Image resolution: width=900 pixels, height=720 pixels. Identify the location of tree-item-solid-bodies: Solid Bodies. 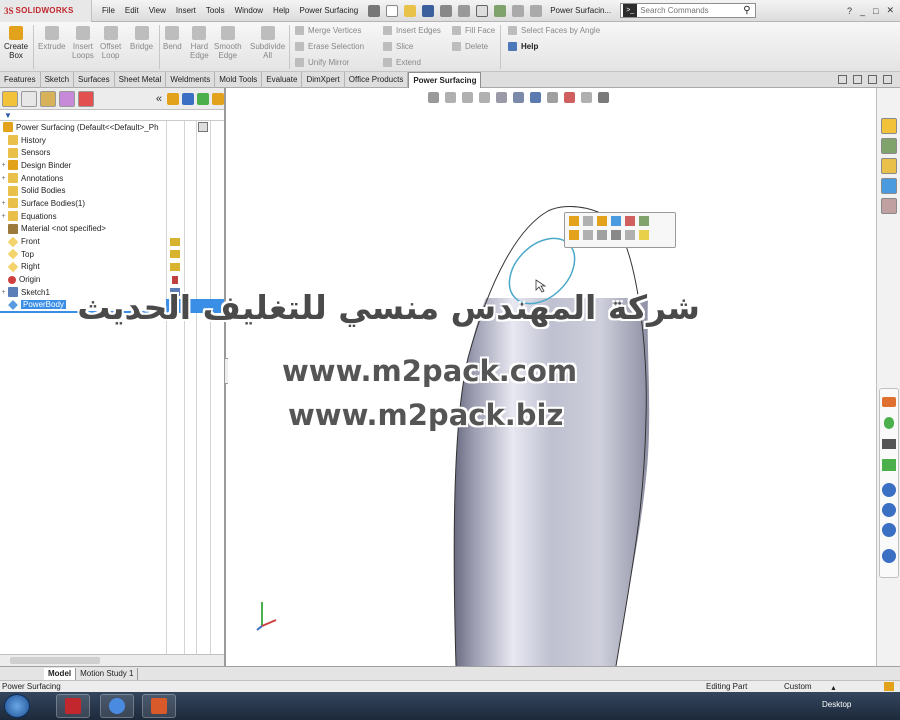
(112, 190).